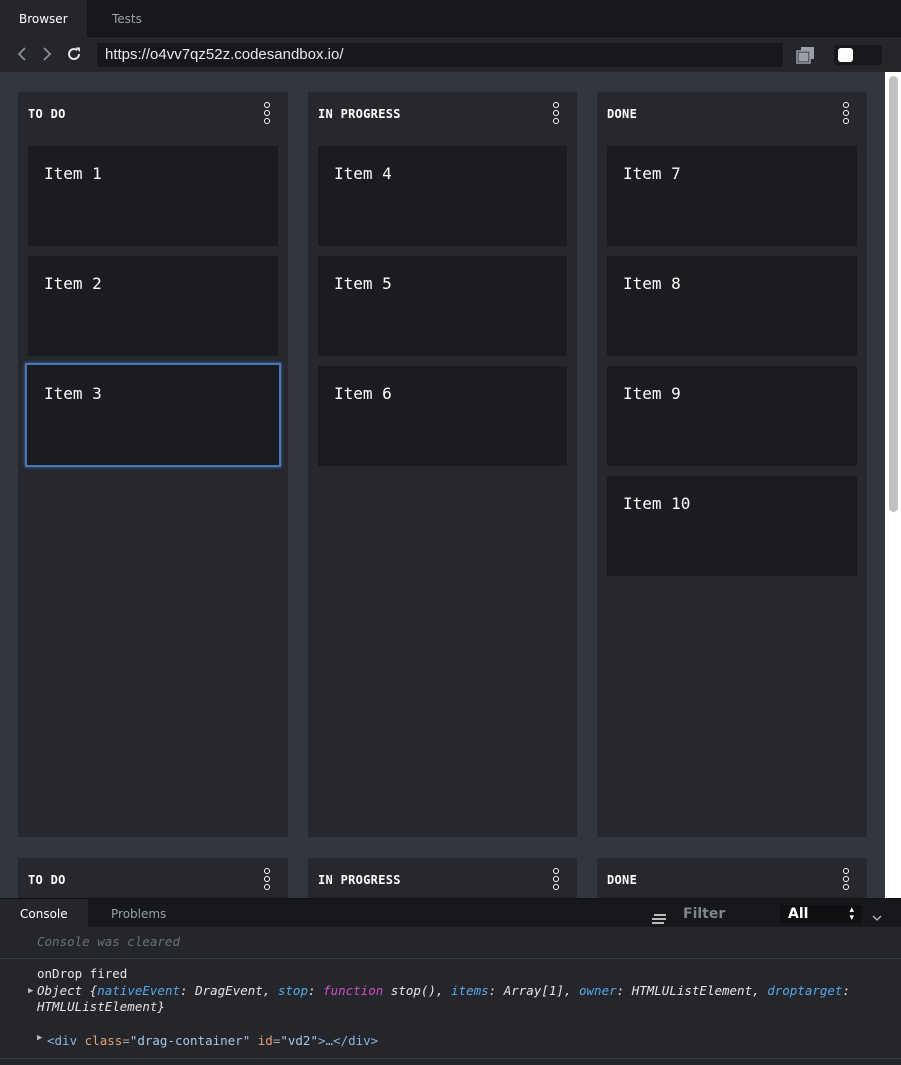  What do you see at coordinates (652, 173) in the screenshot?
I see `card-label: Item 7` at bounding box center [652, 173].